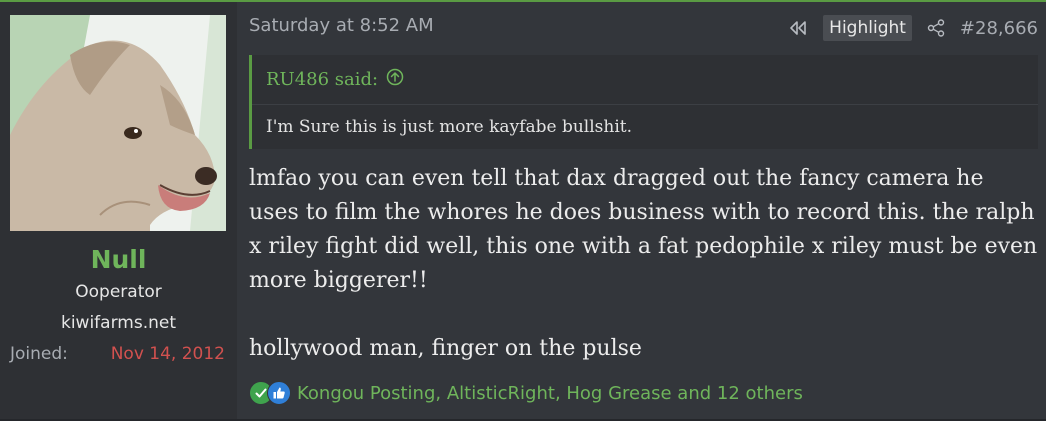  I want to click on post-number-link: #28,666, so click(999, 28).